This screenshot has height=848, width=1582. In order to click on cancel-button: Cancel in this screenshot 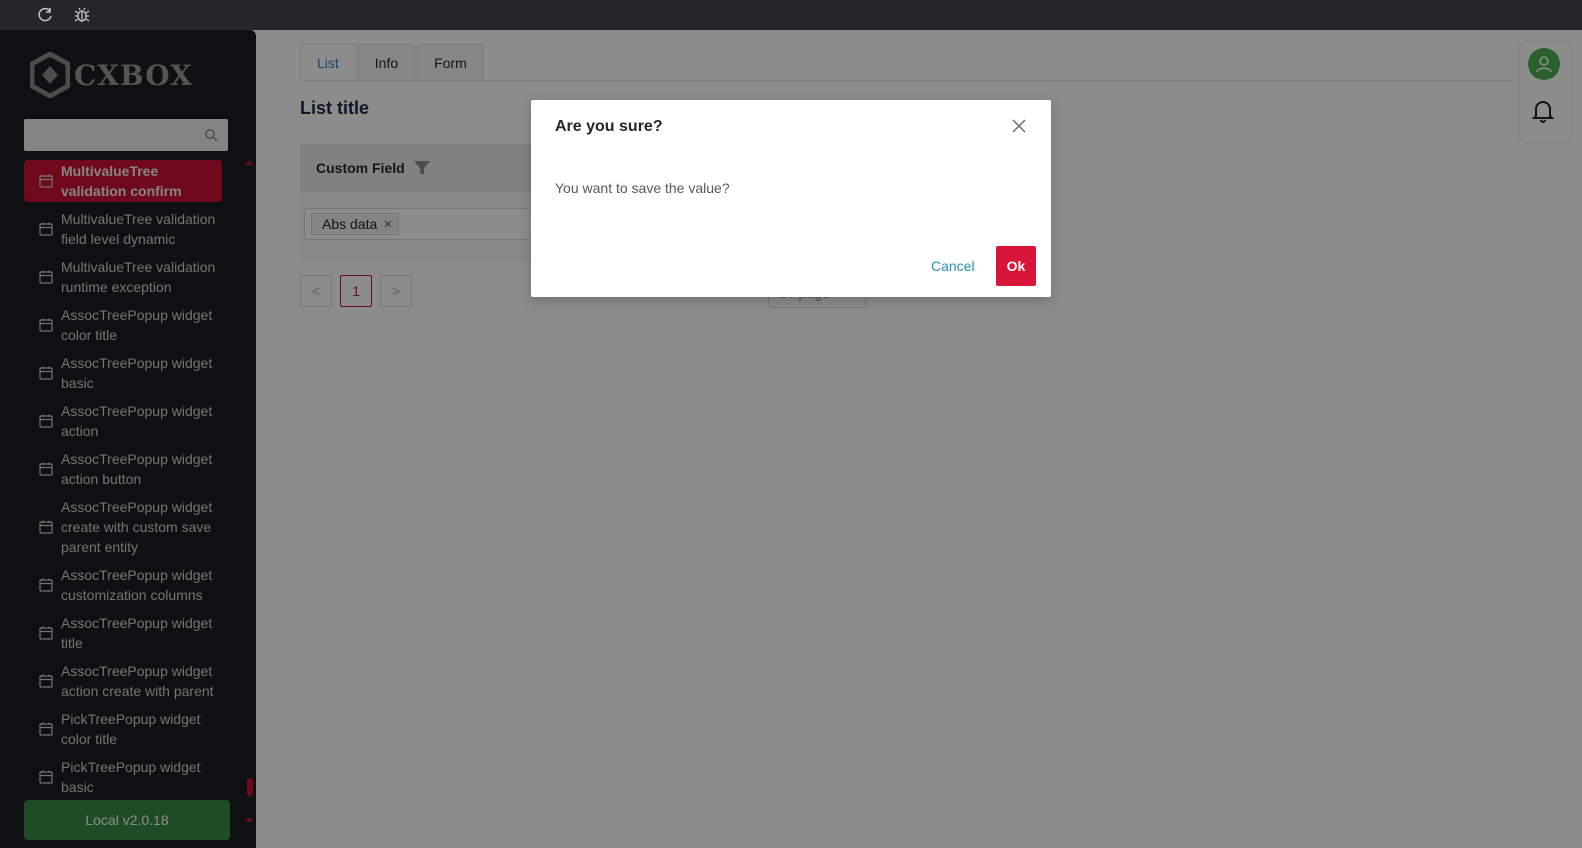, I will do `click(953, 266)`.